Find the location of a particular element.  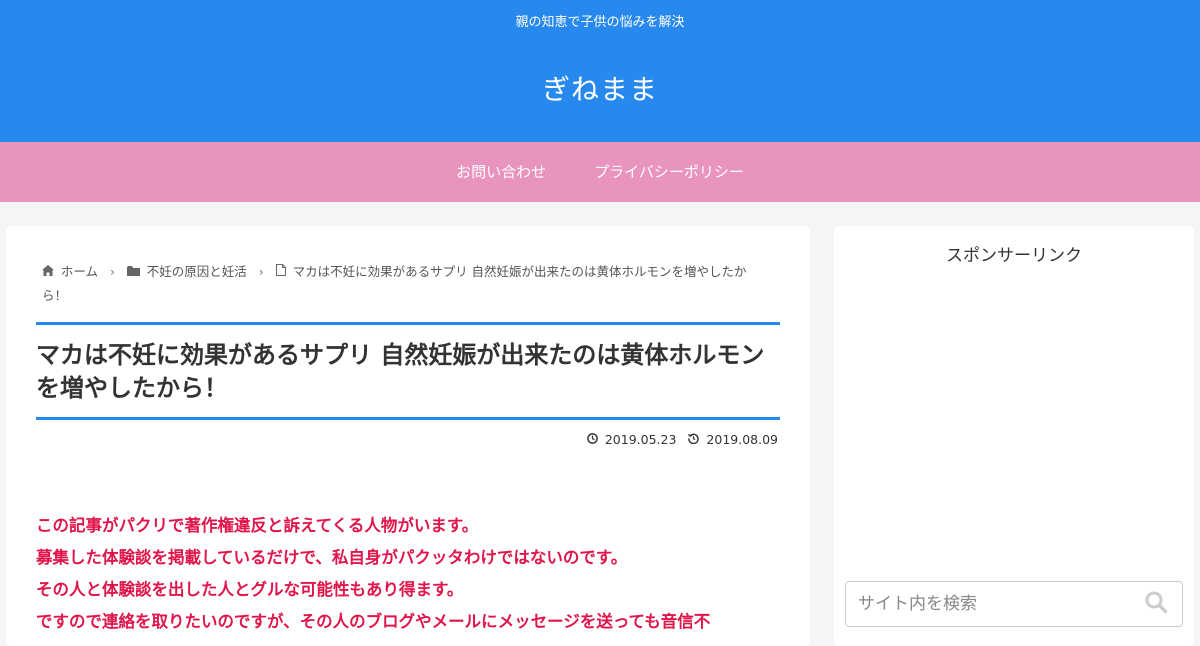

published-date-value: 2019.05.23 is located at coordinates (640, 439).